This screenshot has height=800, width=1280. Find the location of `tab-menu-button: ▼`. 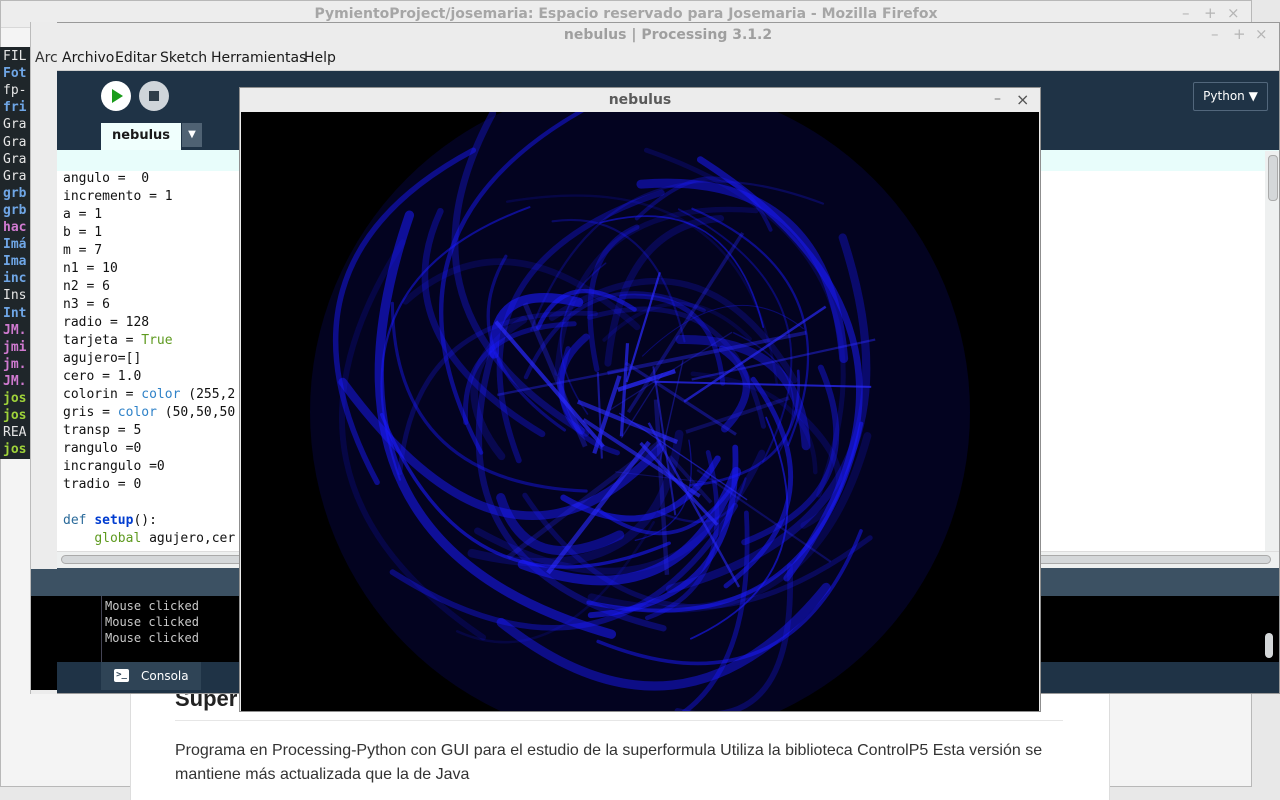

tab-menu-button: ▼ is located at coordinates (192, 135).